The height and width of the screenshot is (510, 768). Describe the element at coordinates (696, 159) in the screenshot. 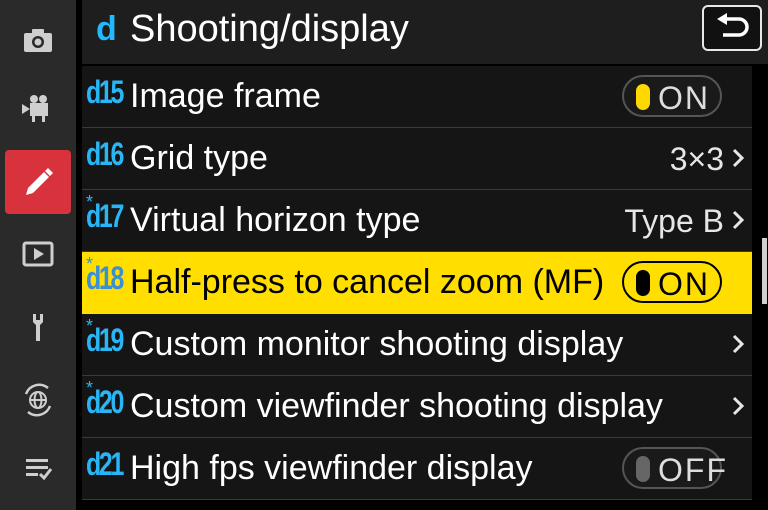

I see `menu-item-value: 3×3` at that location.